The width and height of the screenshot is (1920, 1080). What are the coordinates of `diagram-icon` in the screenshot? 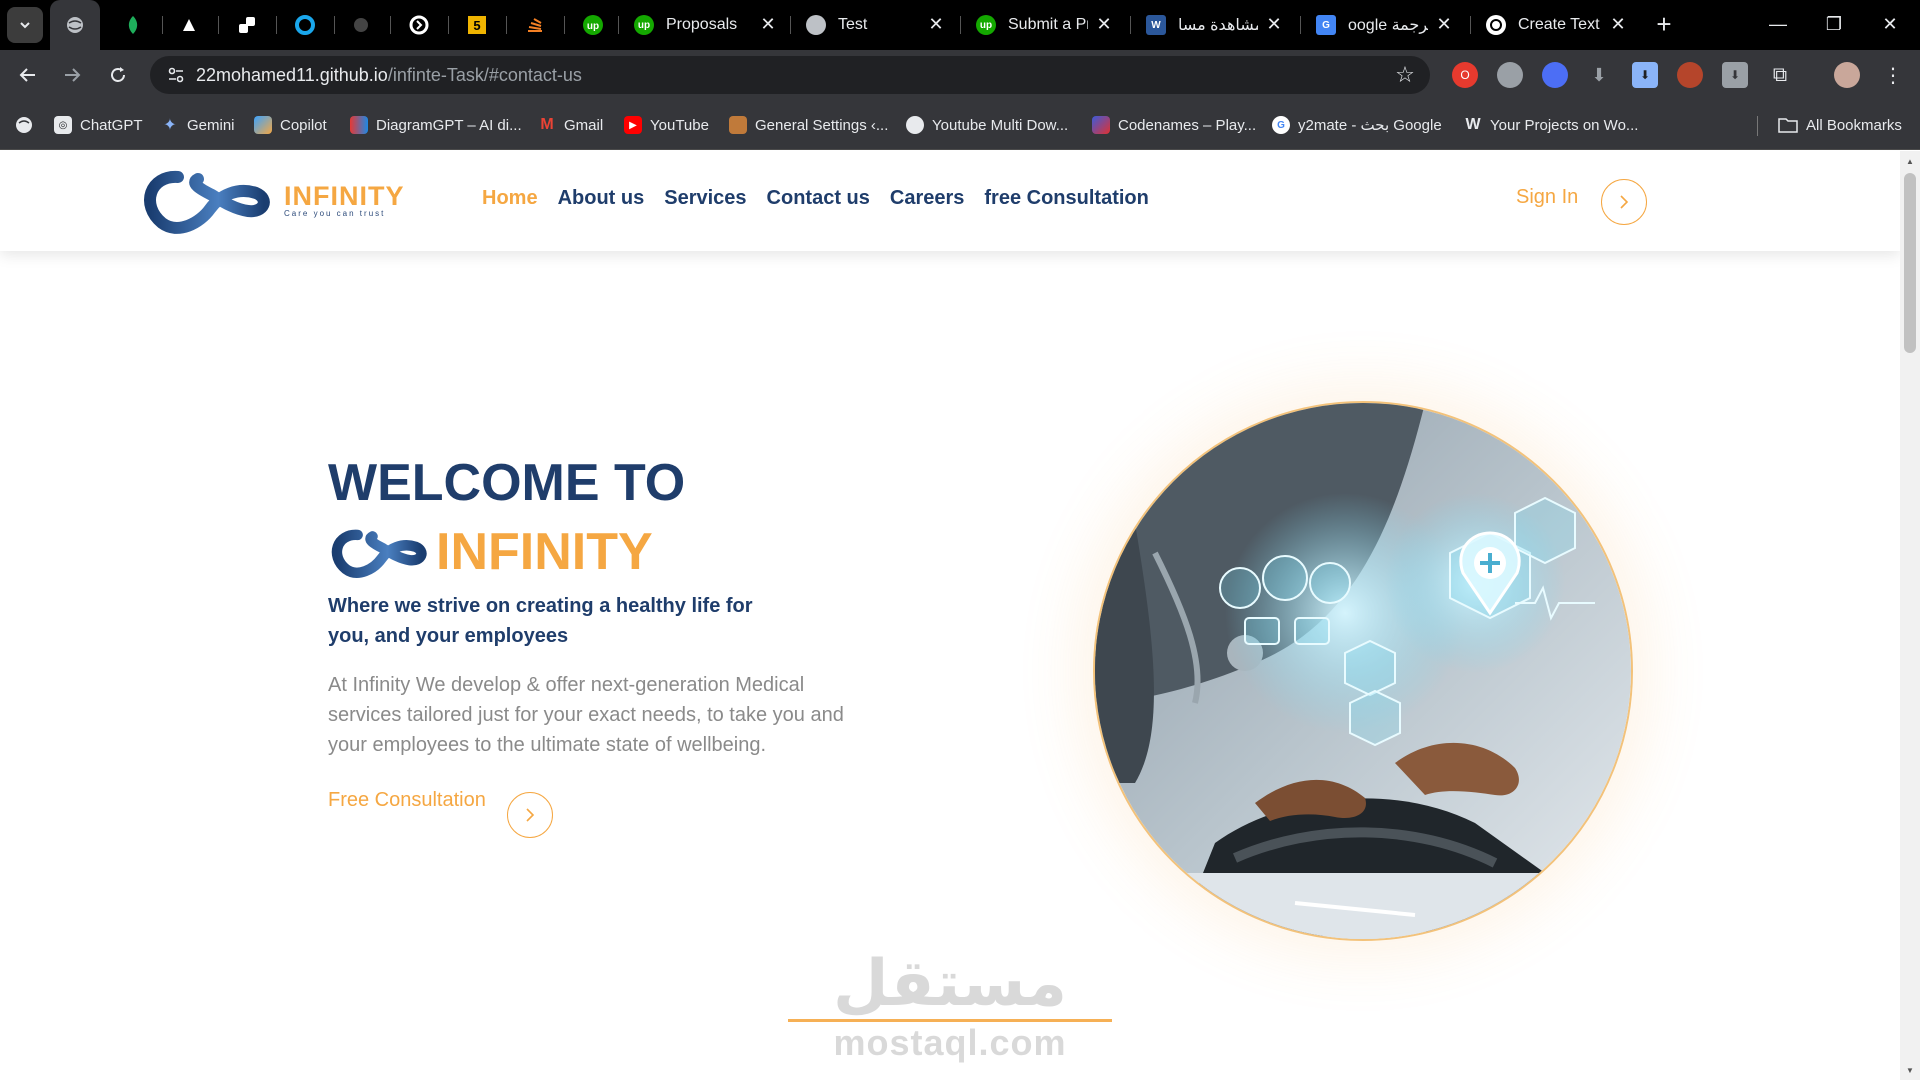 It's located at (359, 125).